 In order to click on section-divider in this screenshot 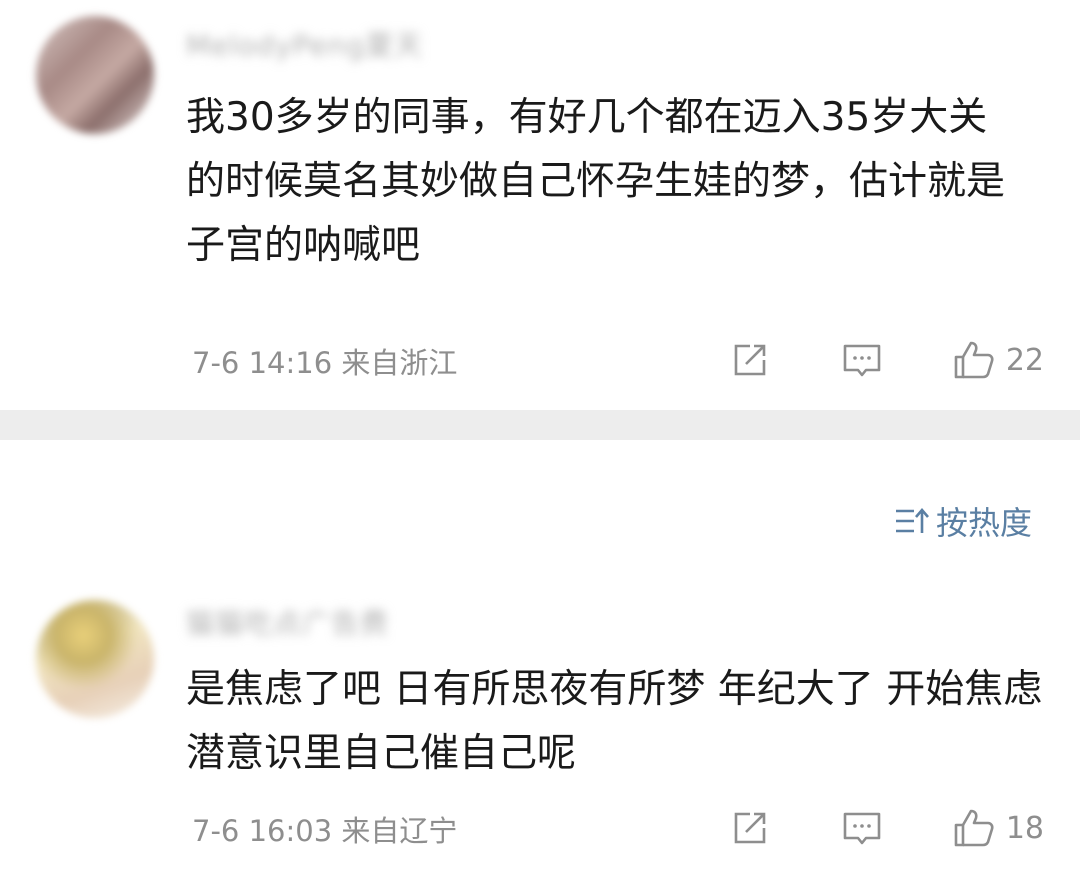, I will do `click(540, 425)`.